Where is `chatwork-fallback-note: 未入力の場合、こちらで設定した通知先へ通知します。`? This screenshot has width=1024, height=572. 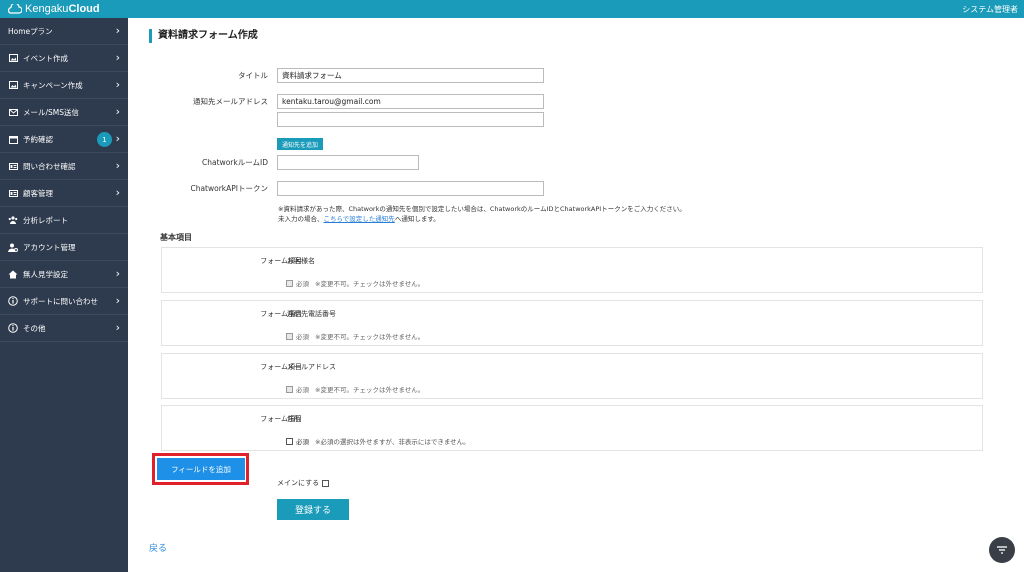
chatwork-fallback-note: 未入力の場合、こちらで設定した通知先へ通知します。 is located at coordinates (359, 219).